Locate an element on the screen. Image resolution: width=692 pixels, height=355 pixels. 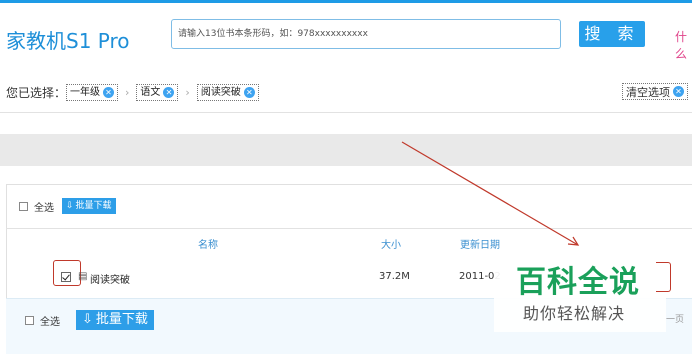
watermark-subtitle: 助你轻松解决 is located at coordinates (574, 313).